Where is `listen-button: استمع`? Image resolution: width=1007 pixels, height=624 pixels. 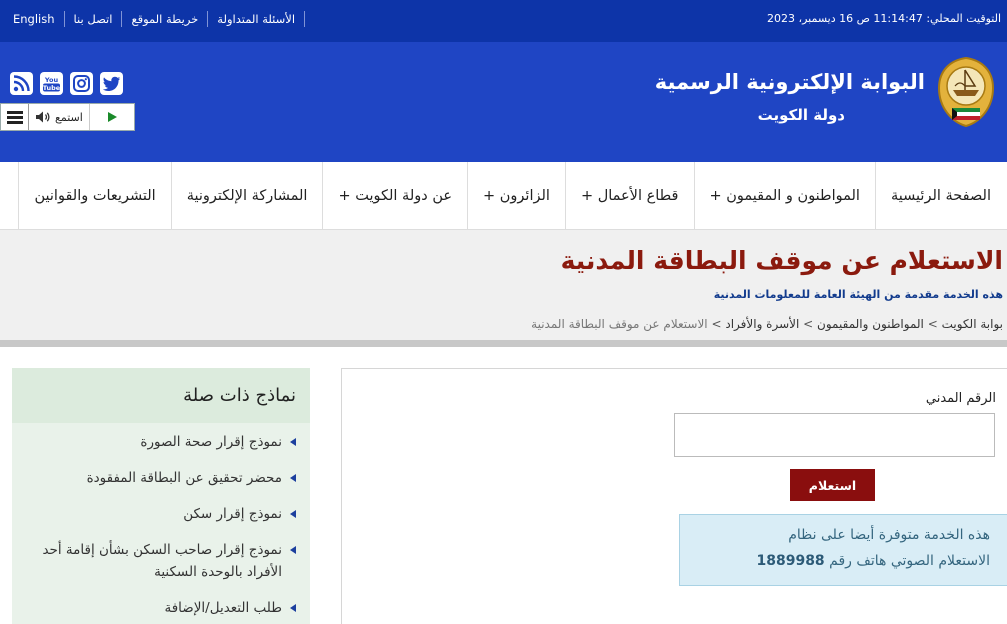
listen-button: استمع is located at coordinates (59, 117).